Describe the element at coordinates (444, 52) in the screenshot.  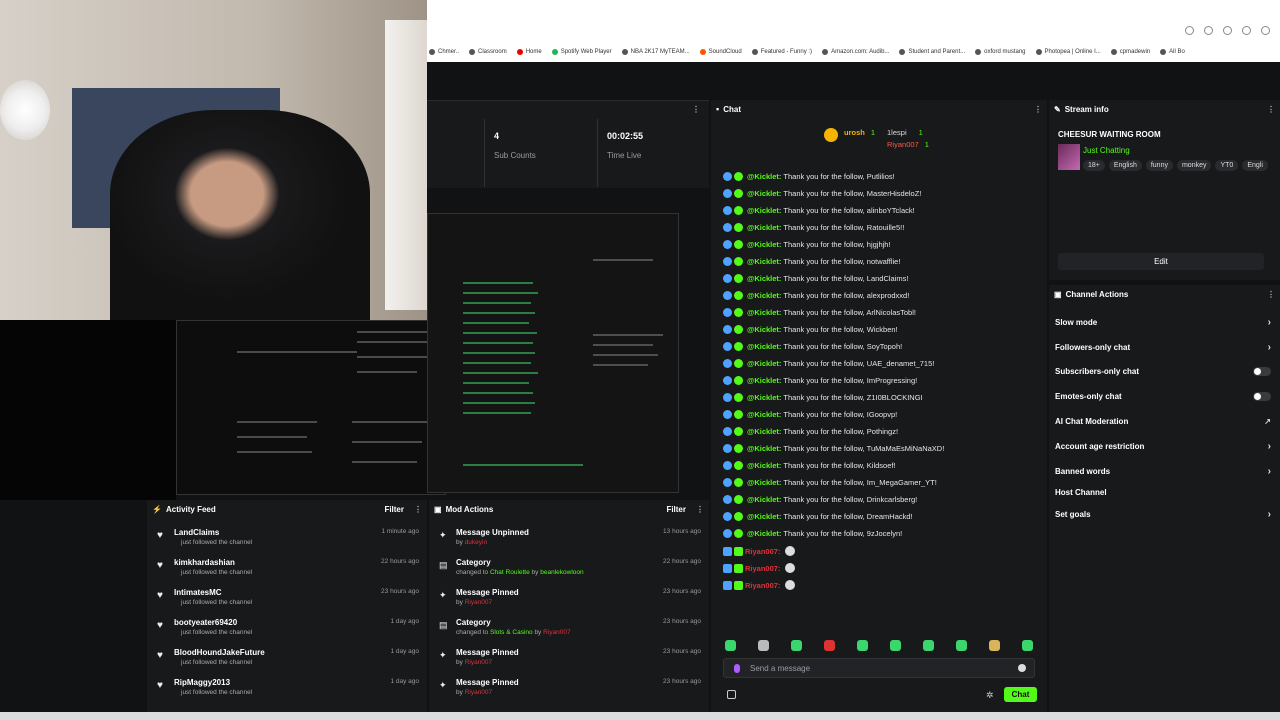
I see `bookmark-item: Chmer..` at that location.